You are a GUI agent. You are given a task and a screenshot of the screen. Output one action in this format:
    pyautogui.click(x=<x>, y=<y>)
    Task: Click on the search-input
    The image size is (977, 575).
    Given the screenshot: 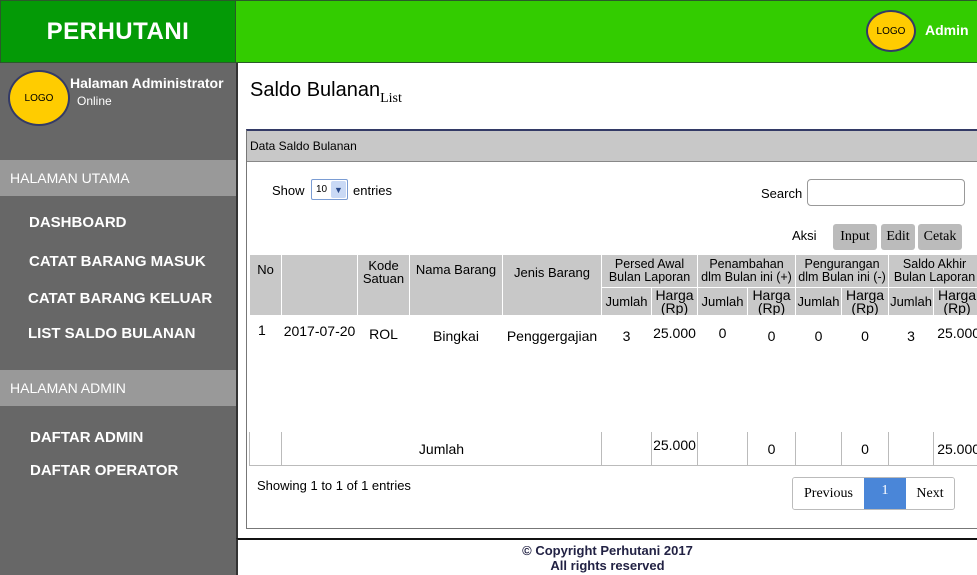 What is the action you would take?
    pyautogui.click(x=886, y=192)
    